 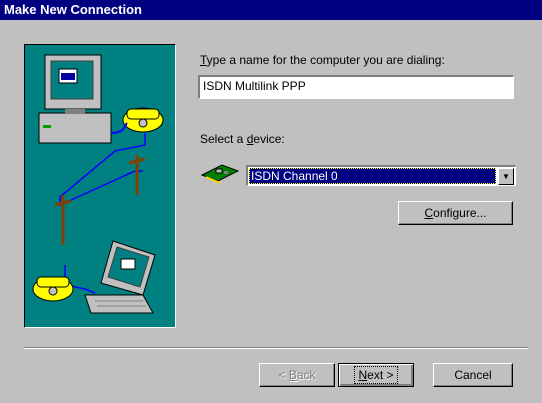 What do you see at coordinates (372, 176) in the screenshot?
I see `device-select-value: ISDN Channel 0` at bounding box center [372, 176].